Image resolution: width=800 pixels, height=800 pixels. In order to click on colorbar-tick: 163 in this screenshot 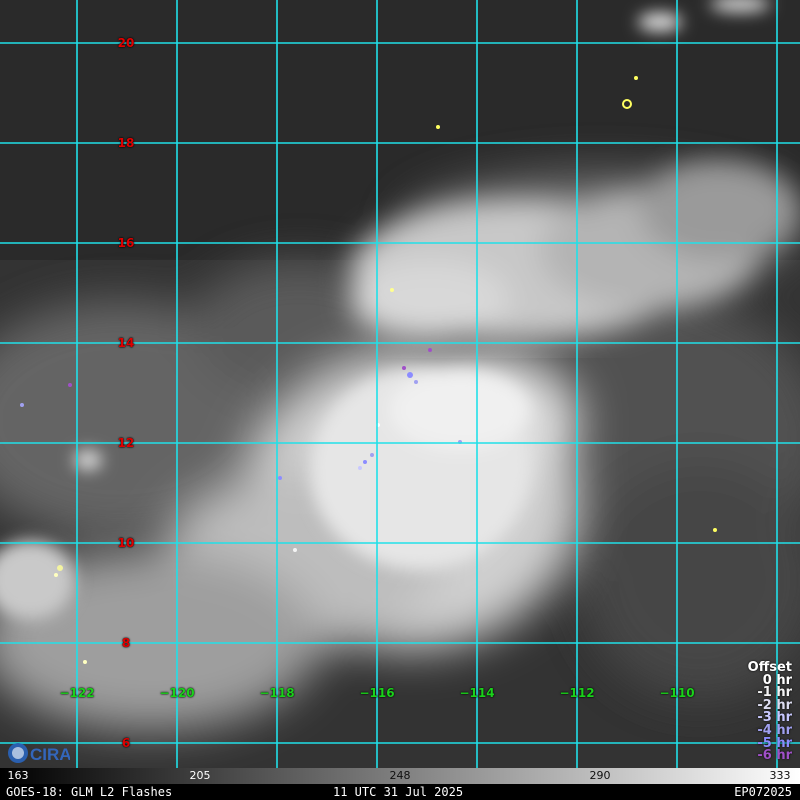, I will do `click(18, 775)`.